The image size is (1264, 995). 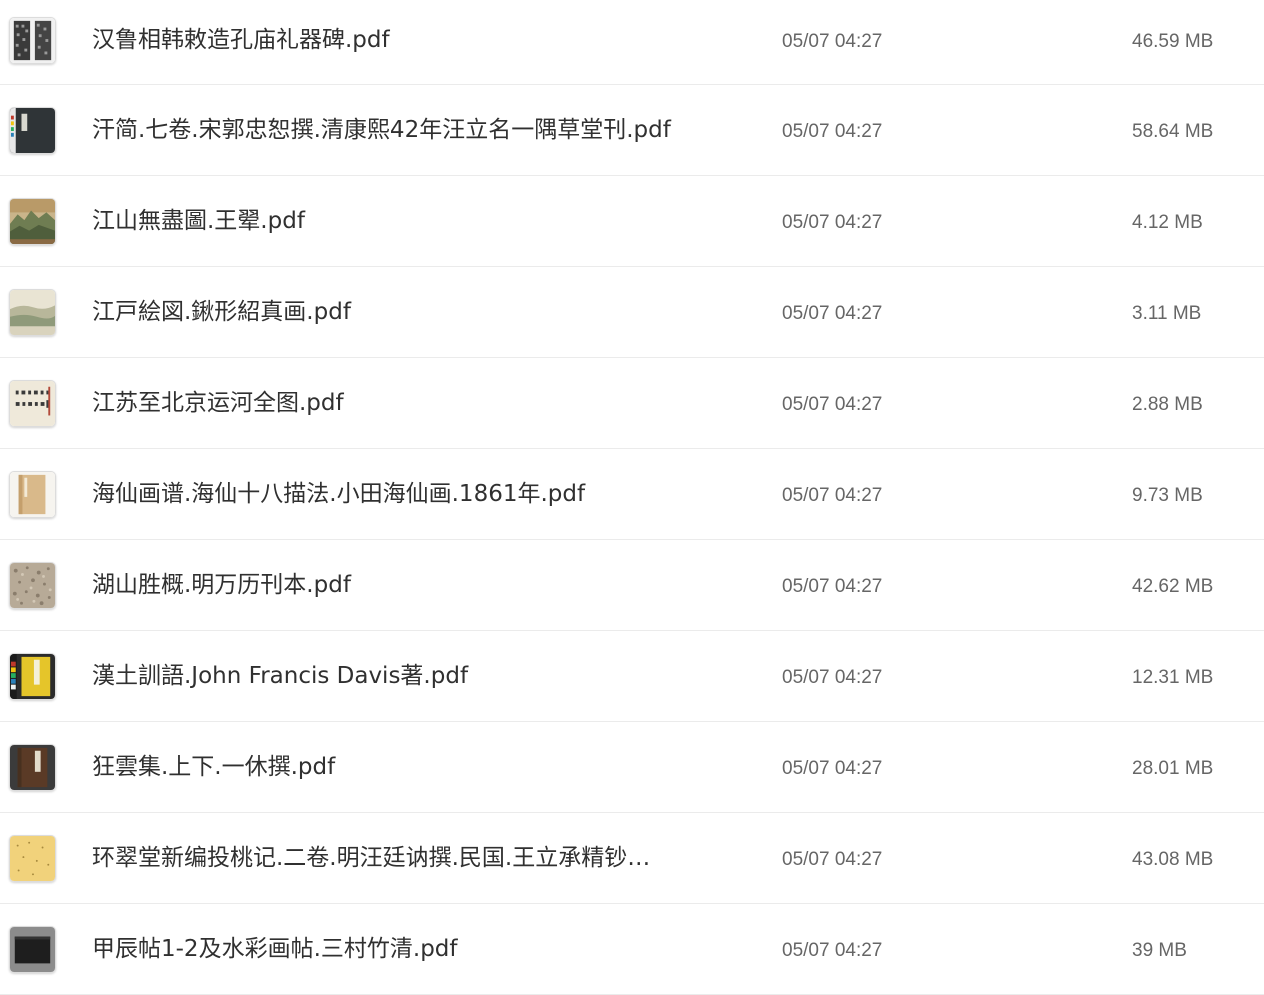 I want to click on file-size: 43.08 MB, so click(x=1173, y=859).